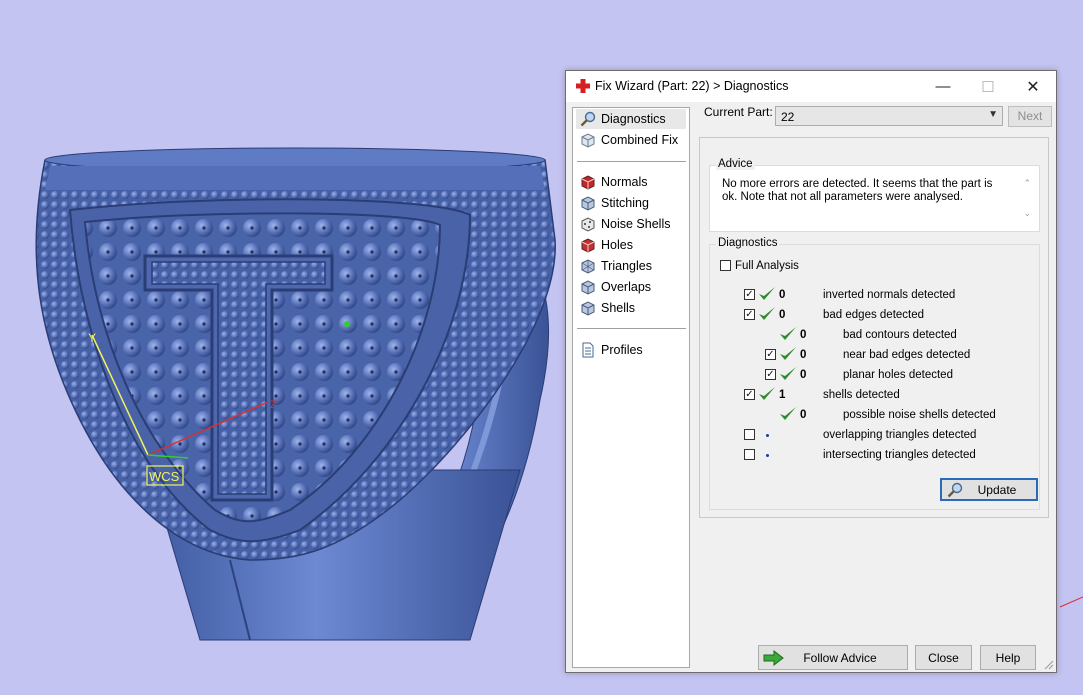 The width and height of the screenshot is (1083, 695). What do you see at coordinates (622, 350) in the screenshot?
I see `nav-item-label: Profiles` at bounding box center [622, 350].